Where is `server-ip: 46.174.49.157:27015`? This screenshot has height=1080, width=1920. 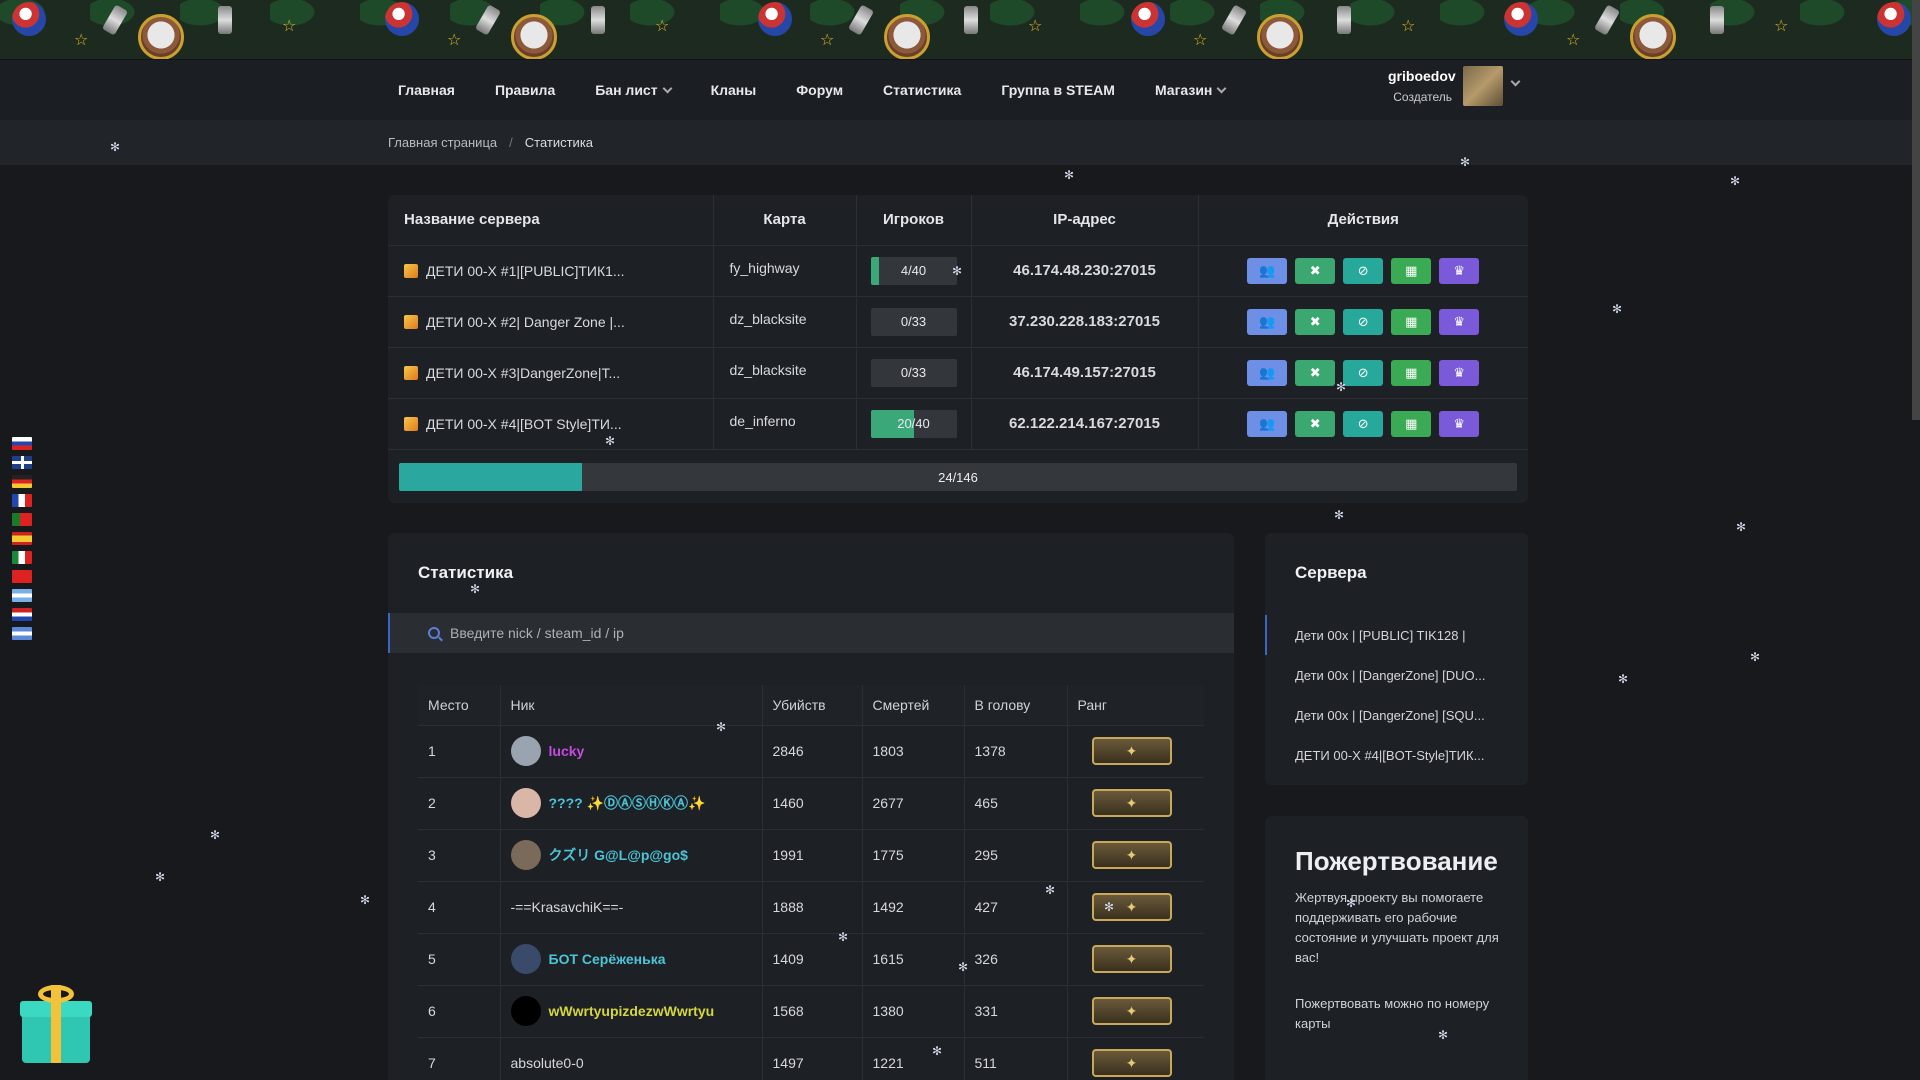 server-ip: 46.174.49.157:27015 is located at coordinates (1085, 373).